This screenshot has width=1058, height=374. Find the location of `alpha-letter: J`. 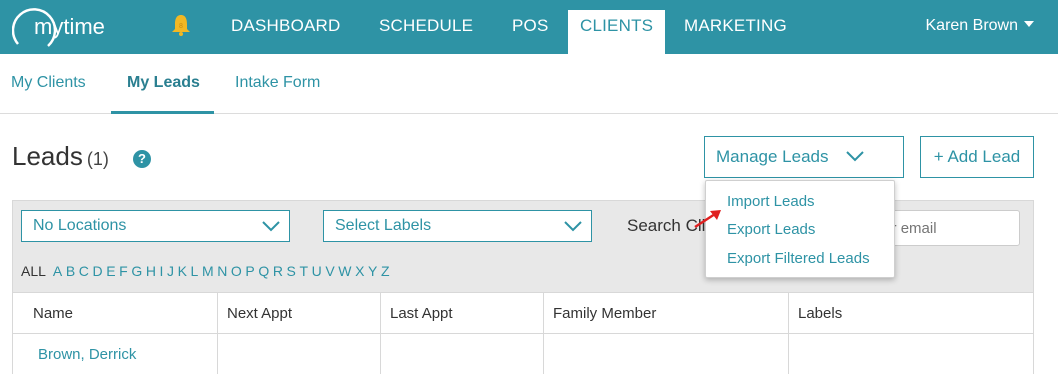

alpha-letter: J is located at coordinates (170, 271).